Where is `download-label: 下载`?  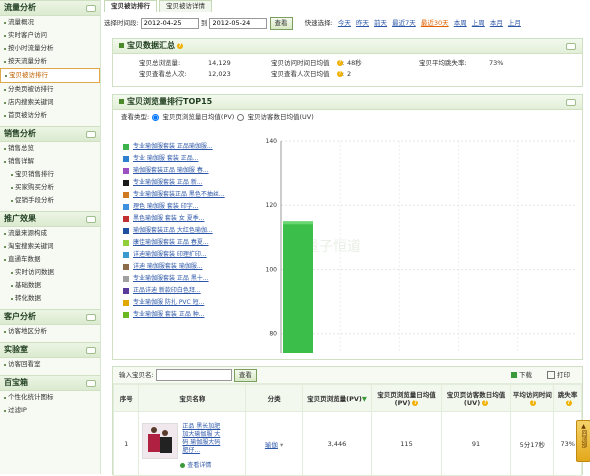 download-label: 下载 is located at coordinates (525, 375).